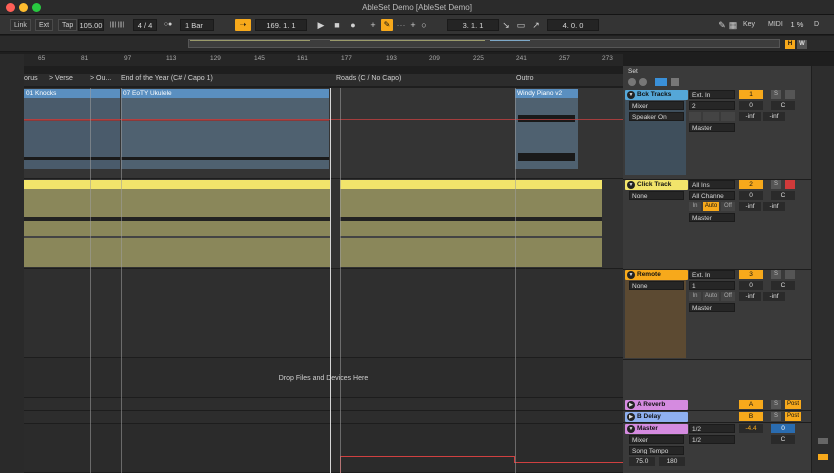  I want to click on tempo-max-field: 180, so click(672, 461).